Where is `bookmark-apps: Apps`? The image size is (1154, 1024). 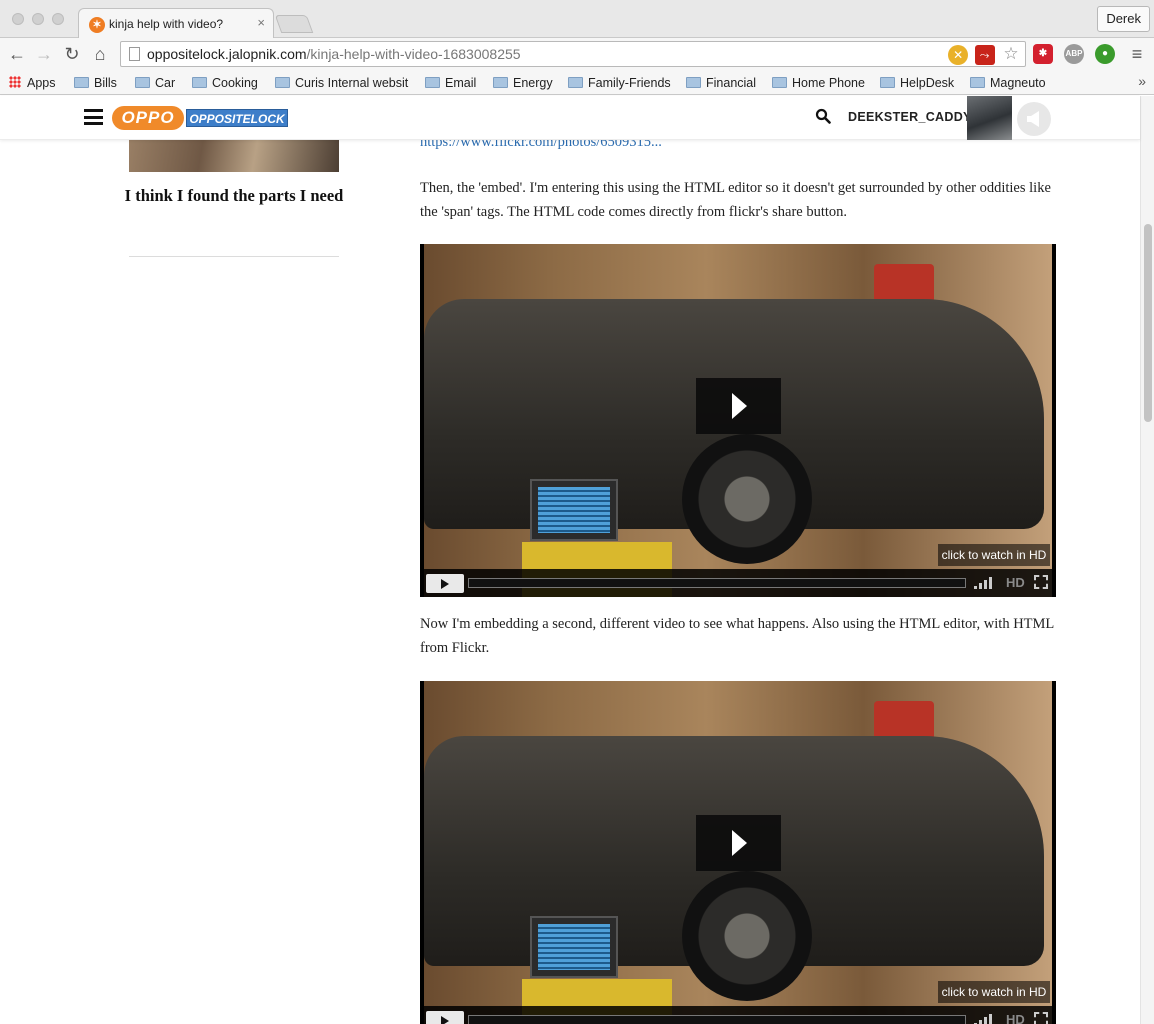
bookmark-apps: Apps is located at coordinates (32, 83).